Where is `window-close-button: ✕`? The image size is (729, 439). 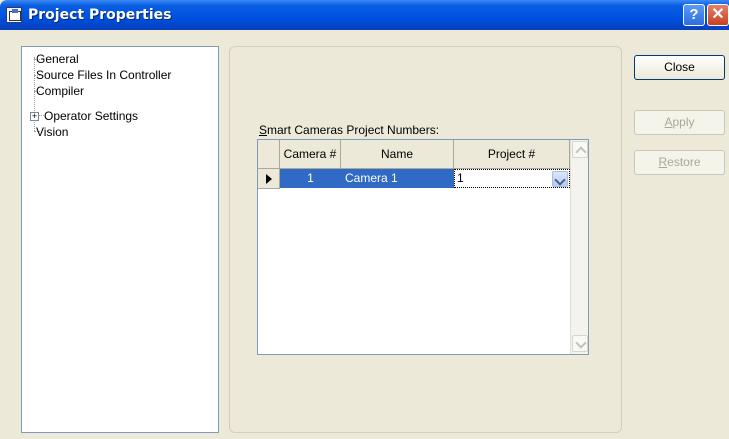
window-close-button: ✕ is located at coordinates (718, 15).